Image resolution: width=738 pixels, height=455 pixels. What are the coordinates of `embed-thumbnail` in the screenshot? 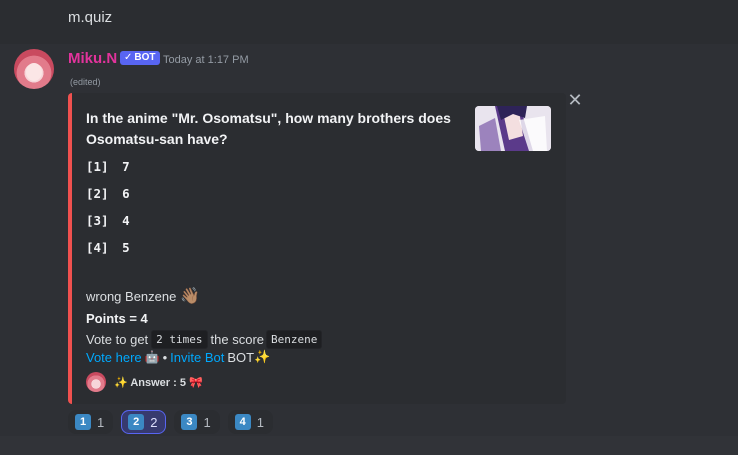 It's located at (513, 128).